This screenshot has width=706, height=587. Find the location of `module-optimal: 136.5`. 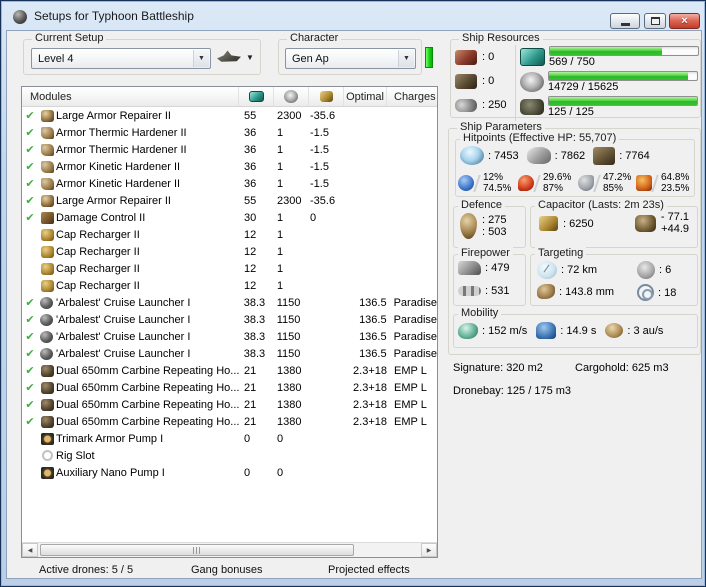

module-optimal: 136.5 is located at coordinates (373, 353).